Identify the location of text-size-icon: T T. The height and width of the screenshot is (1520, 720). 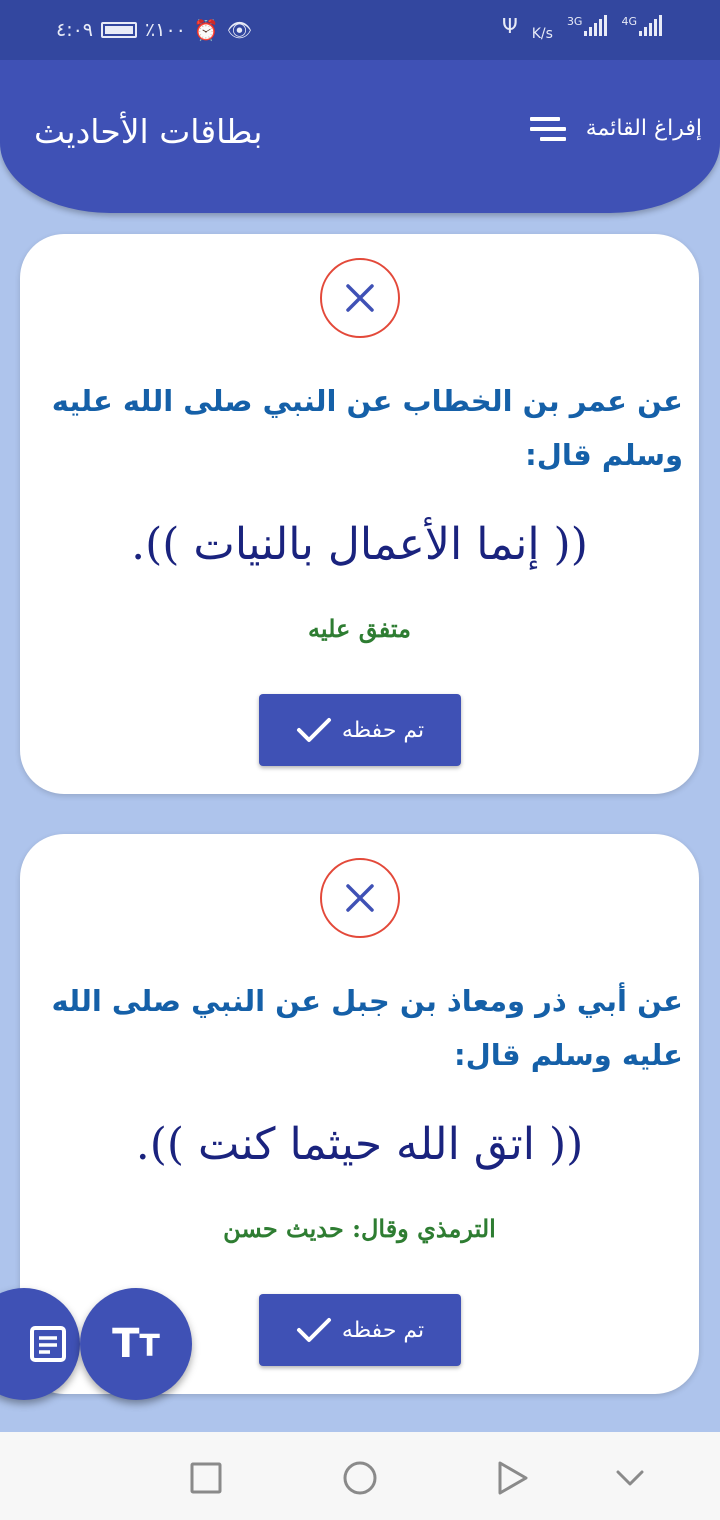
(136, 1344).